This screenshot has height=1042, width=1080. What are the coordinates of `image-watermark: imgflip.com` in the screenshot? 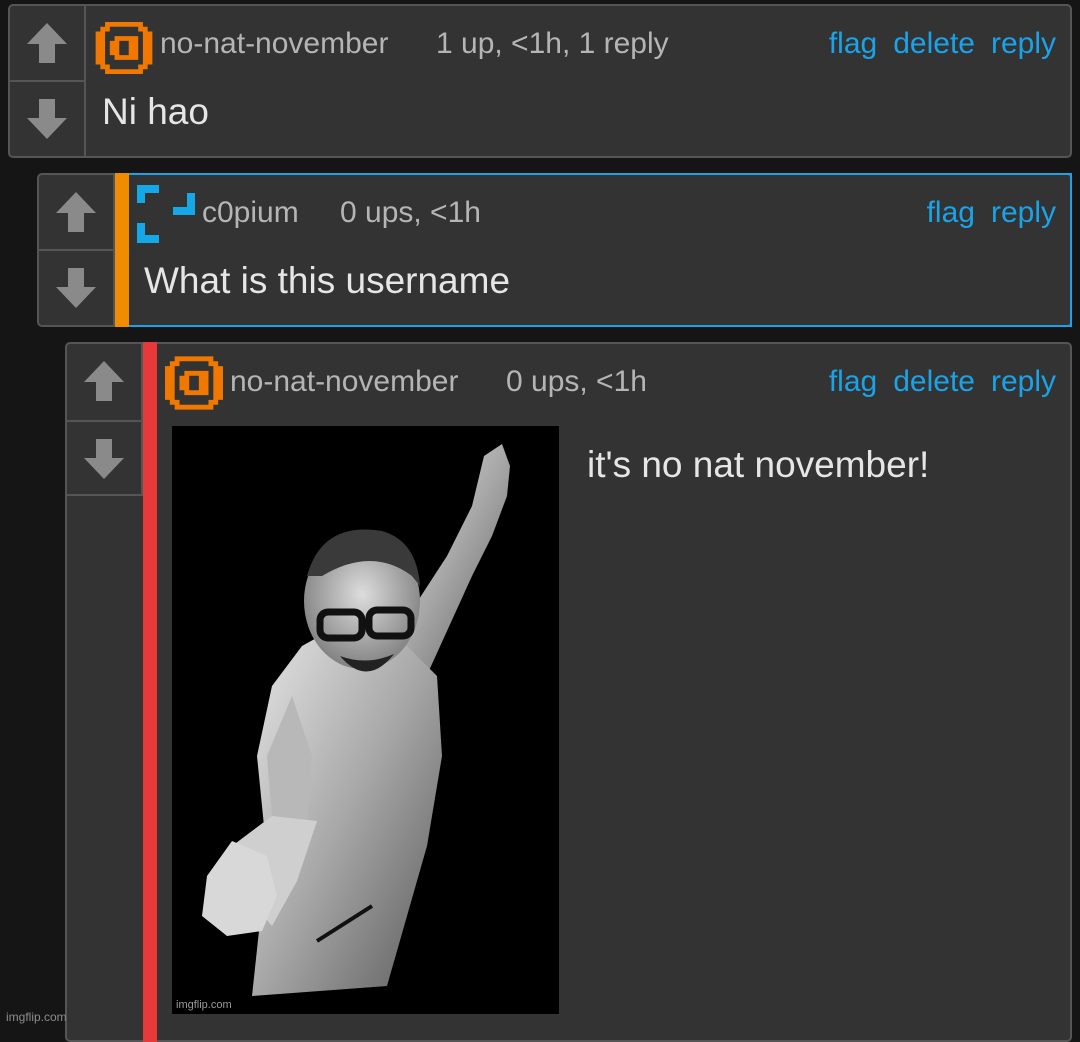 It's located at (204, 1005).